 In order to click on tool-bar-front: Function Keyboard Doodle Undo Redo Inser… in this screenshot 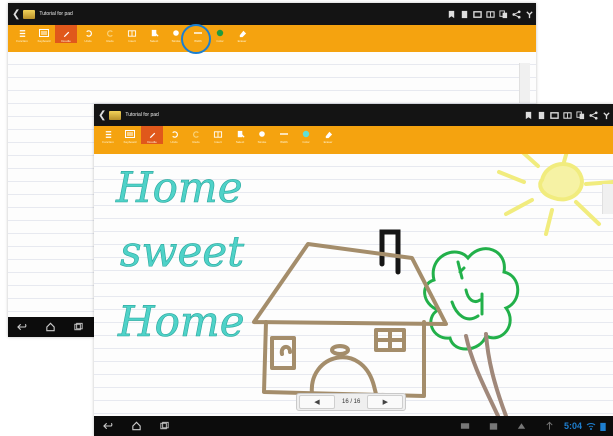, I will do `click(353, 140)`.